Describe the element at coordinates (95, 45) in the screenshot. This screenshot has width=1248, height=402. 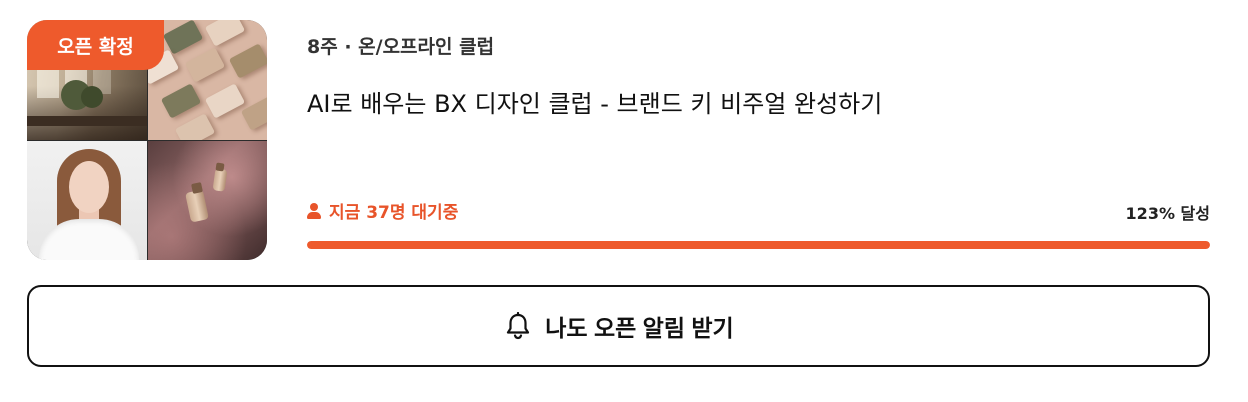
I see `open-confirmed-badge: 오픈 확정` at that location.